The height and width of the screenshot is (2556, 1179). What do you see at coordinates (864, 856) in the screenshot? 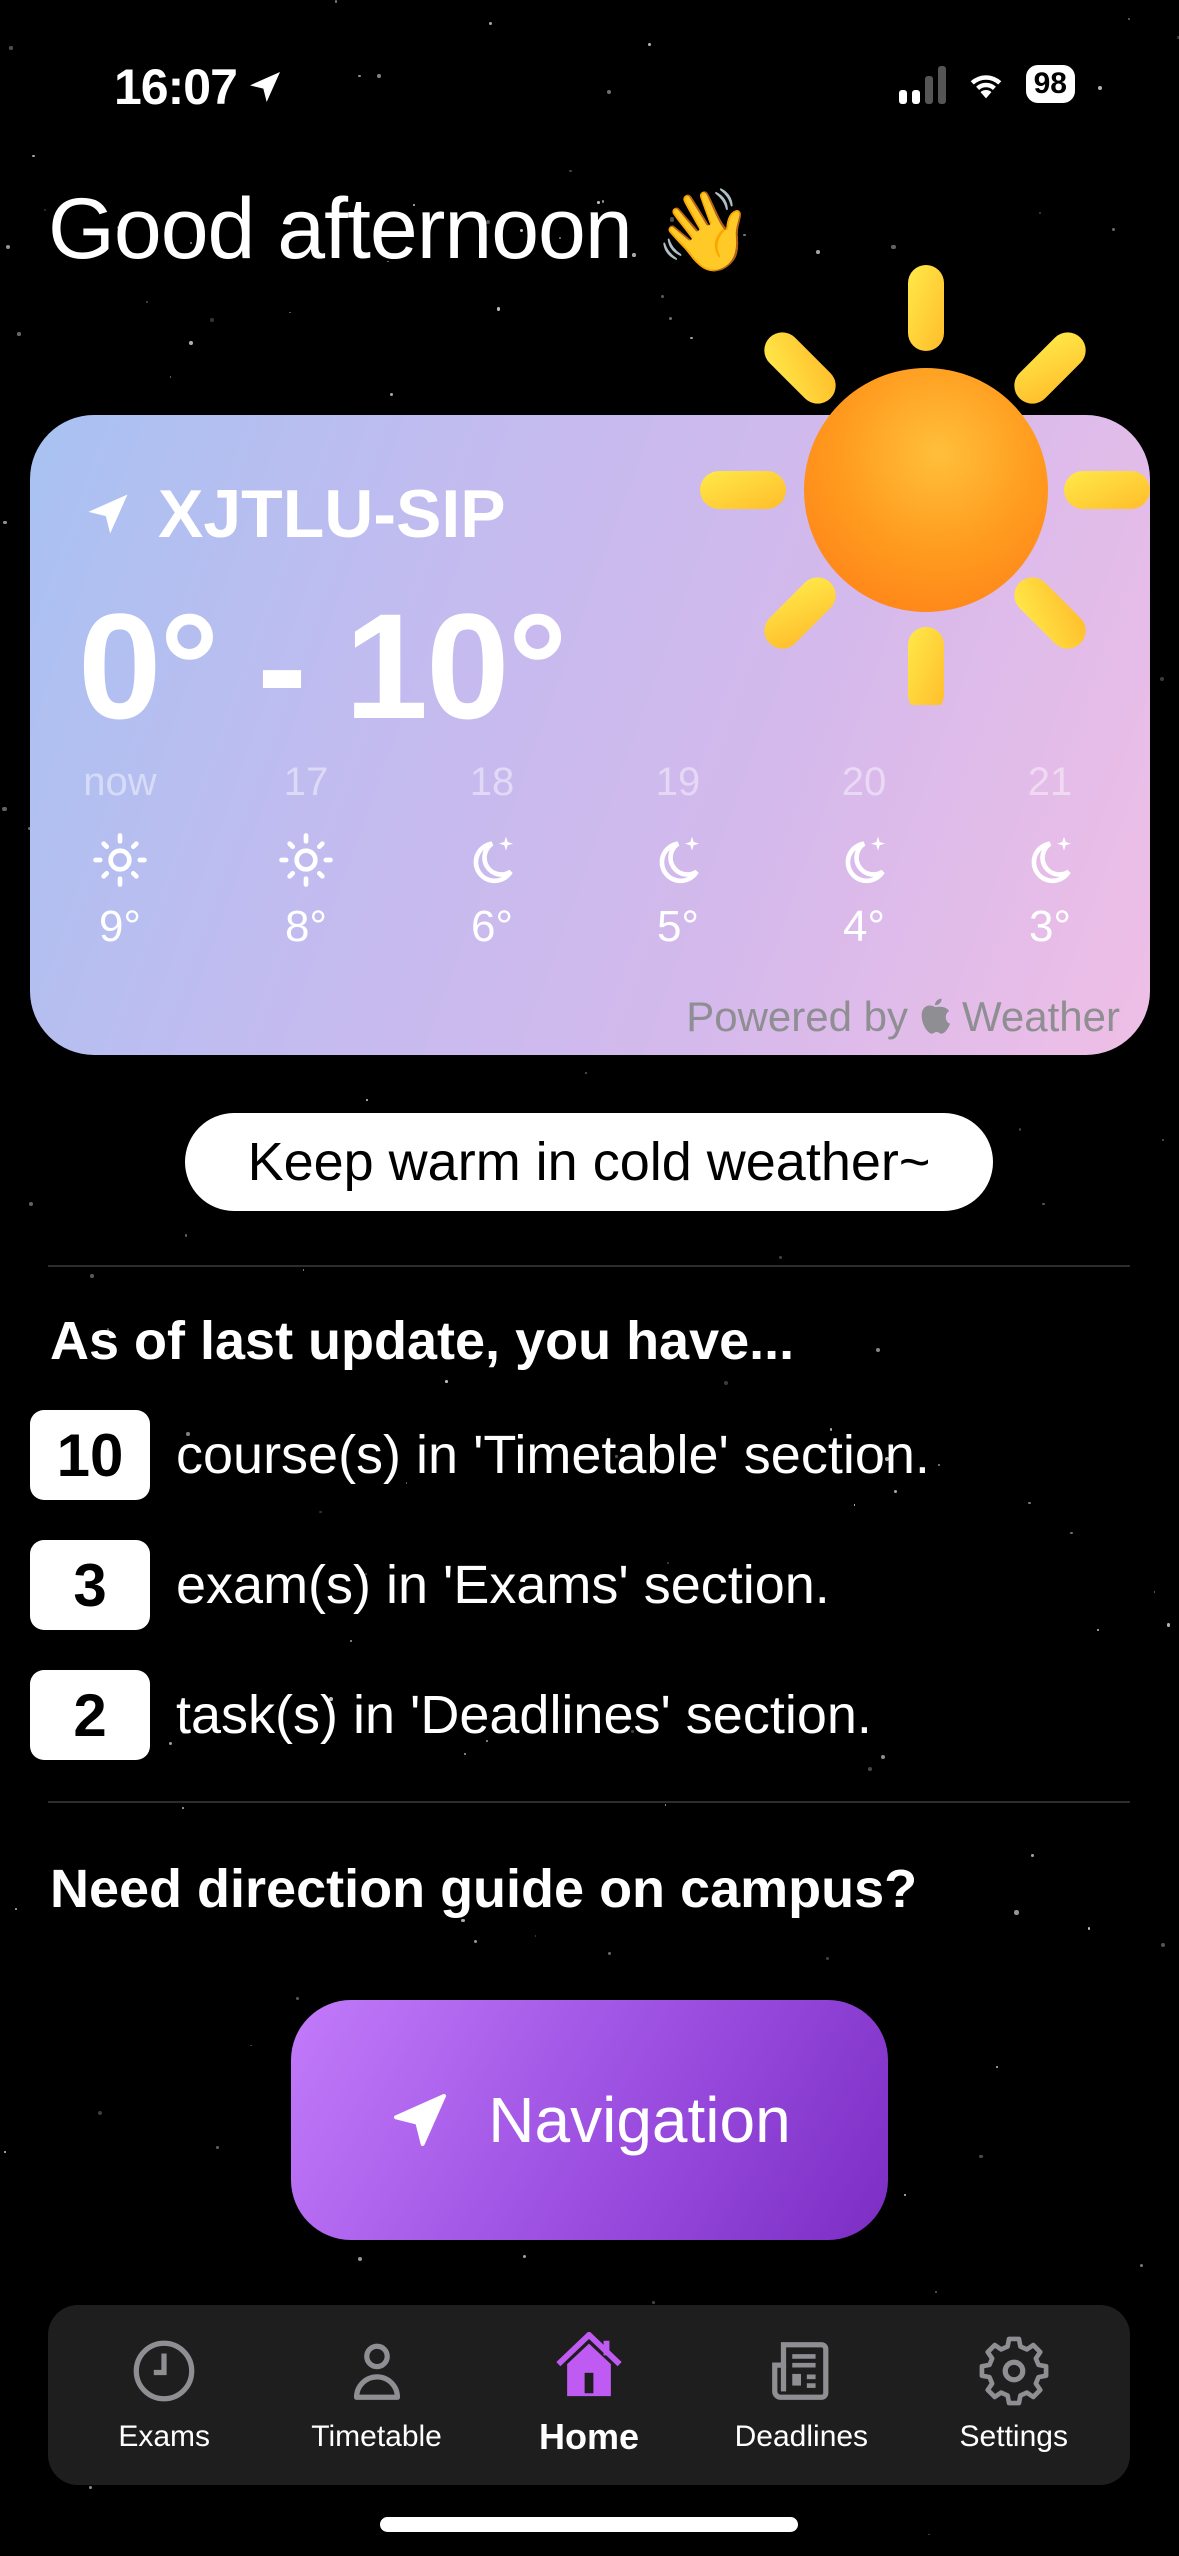
I see `hourly-item: 20 4°` at bounding box center [864, 856].